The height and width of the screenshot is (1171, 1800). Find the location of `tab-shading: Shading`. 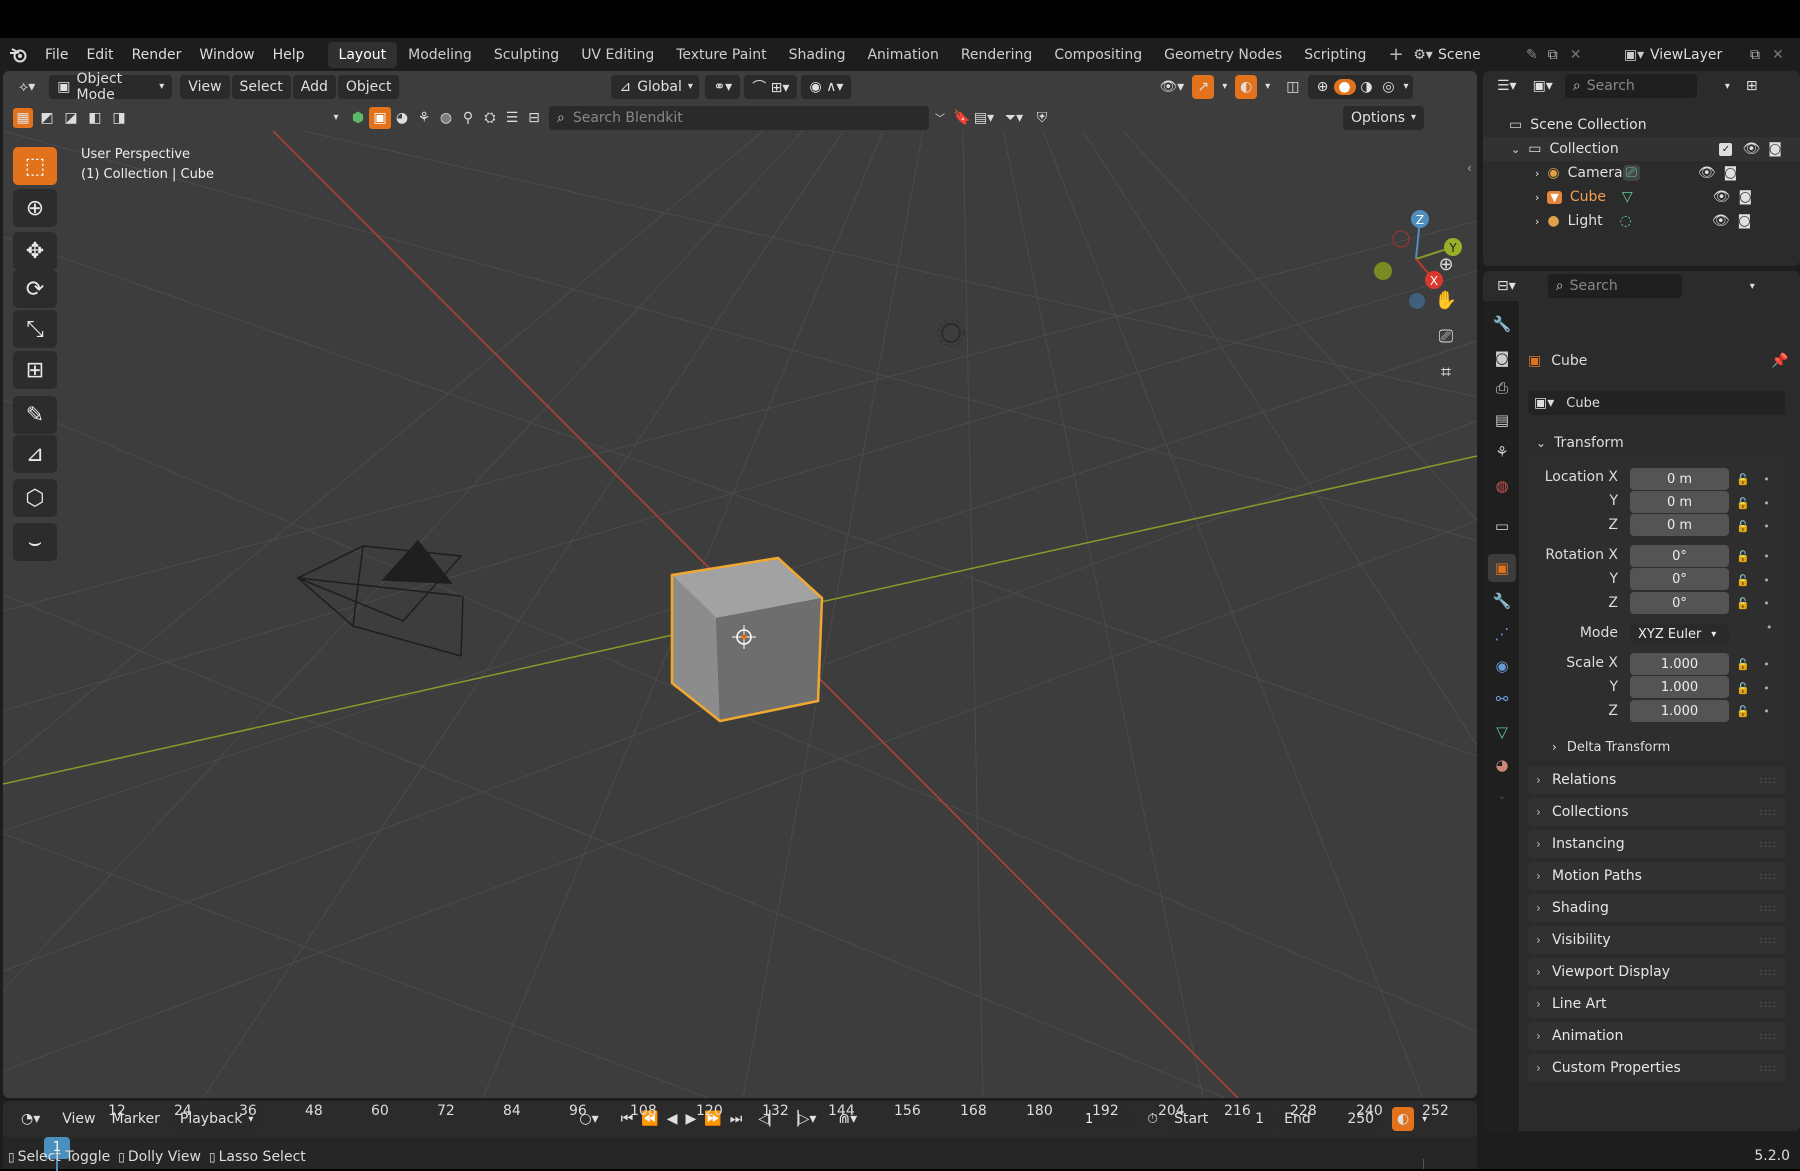

tab-shading: Shading is located at coordinates (817, 55).